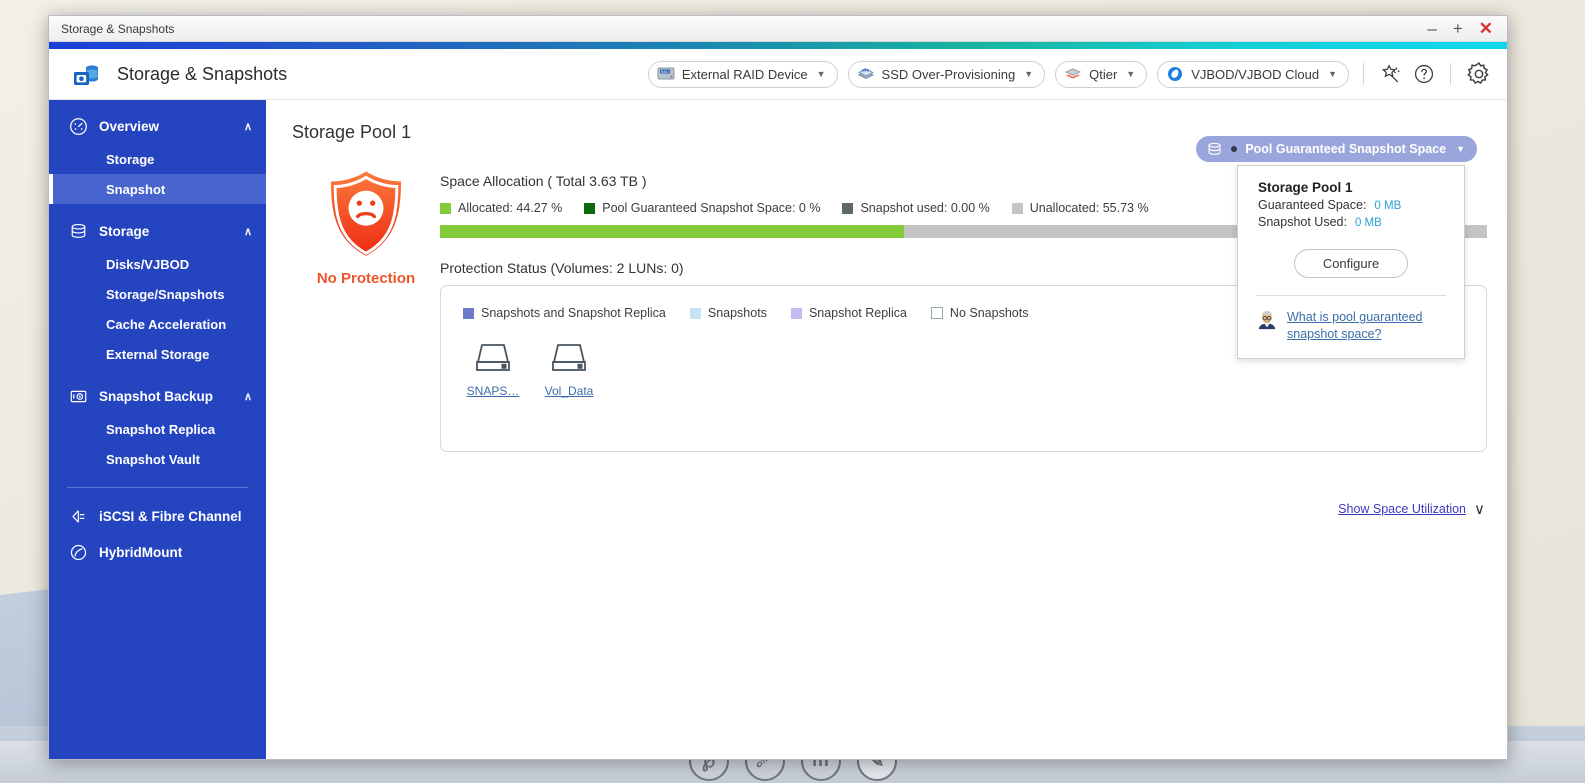 This screenshot has width=1585, height=783. What do you see at coordinates (1175, 74) in the screenshot?
I see `vjbod-icon` at bounding box center [1175, 74].